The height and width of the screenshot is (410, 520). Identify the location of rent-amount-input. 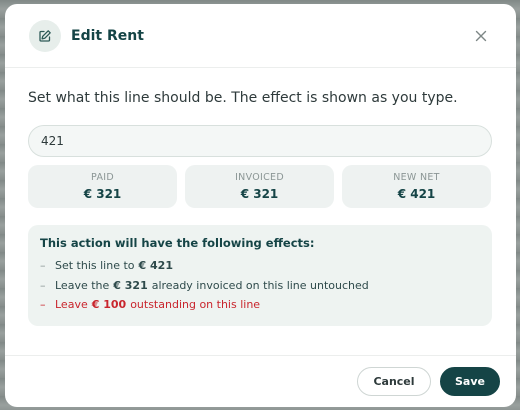
(260, 141).